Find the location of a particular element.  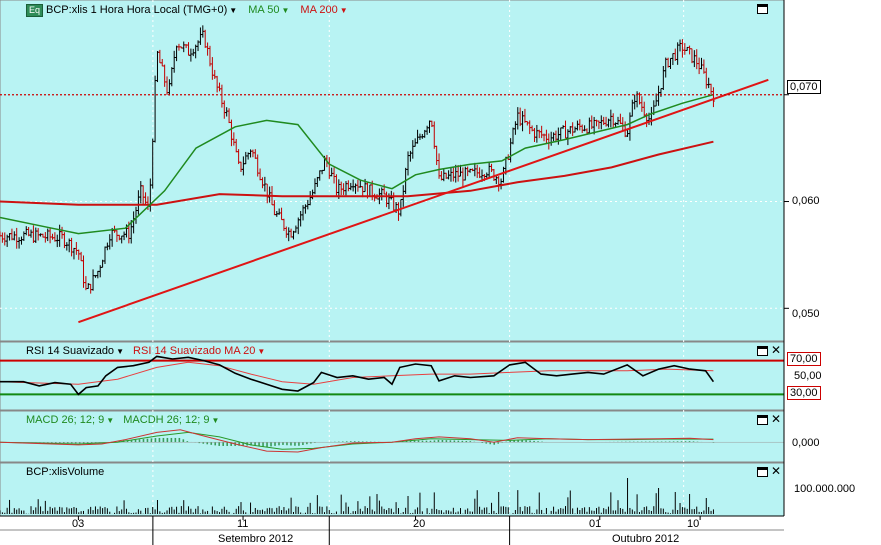

rsi-dropdown-icon: ▼ is located at coordinates (120, 351).